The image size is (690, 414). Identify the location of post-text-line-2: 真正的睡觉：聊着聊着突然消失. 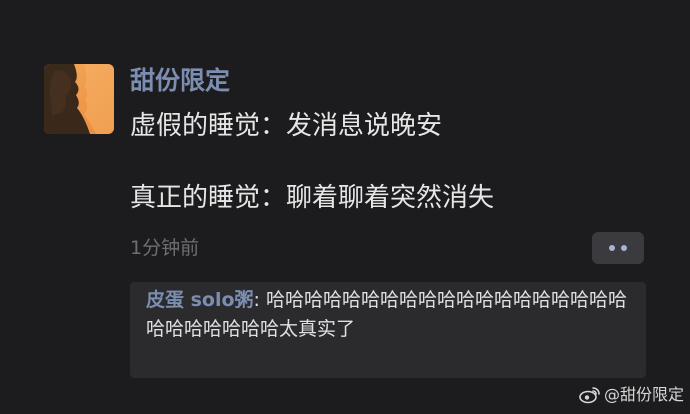
(312, 198).